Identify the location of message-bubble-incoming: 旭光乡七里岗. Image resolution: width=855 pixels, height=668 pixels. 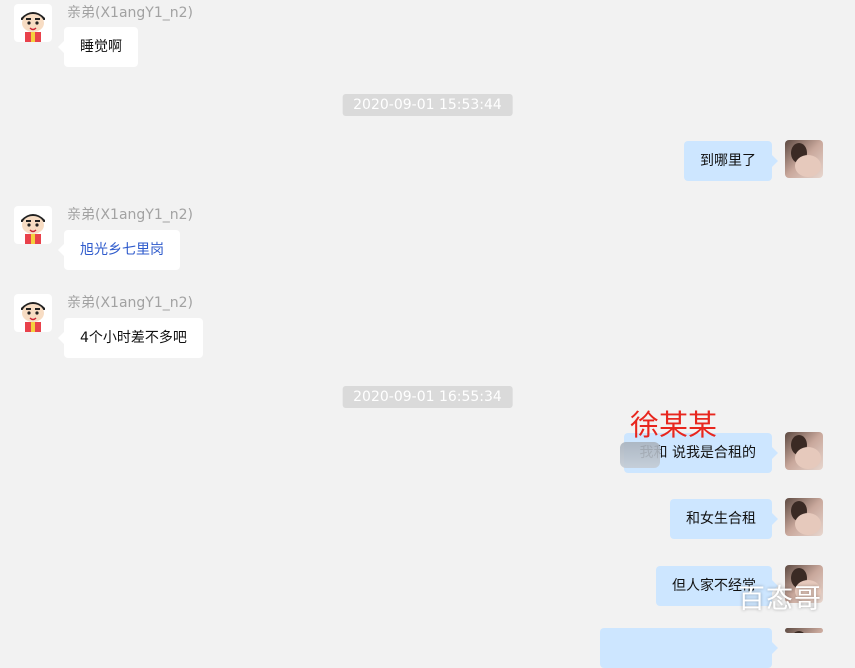
(119, 250).